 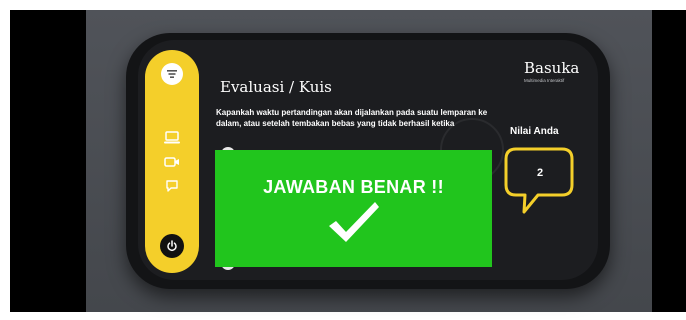 I want to click on brand-name: Basuka, so click(x=552, y=68).